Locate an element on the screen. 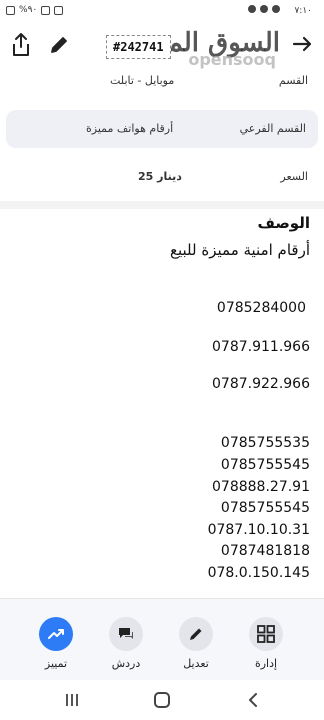  notification-icons is located at coordinates (264, 9).